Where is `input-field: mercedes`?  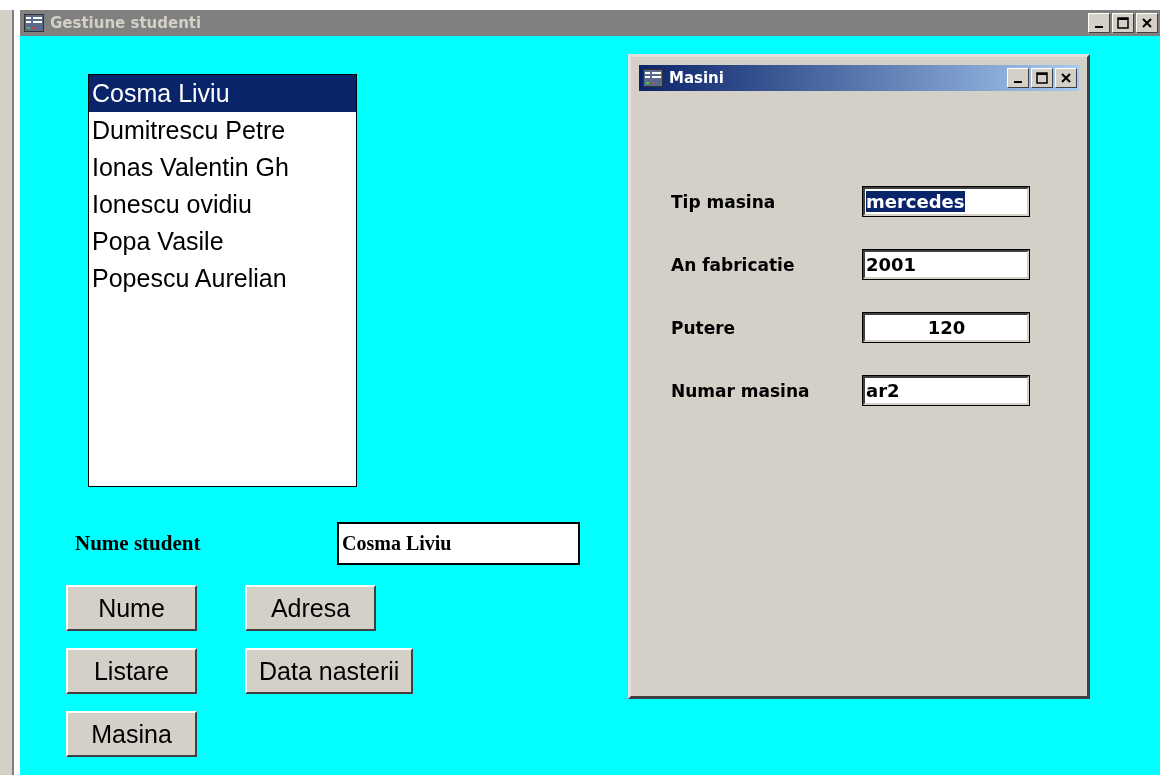 input-field: mercedes is located at coordinates (946, 201).